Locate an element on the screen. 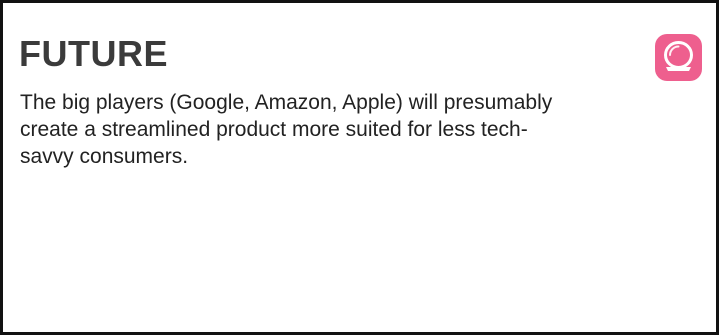  crystal-ball-icon is located at coordinates (678, 56).